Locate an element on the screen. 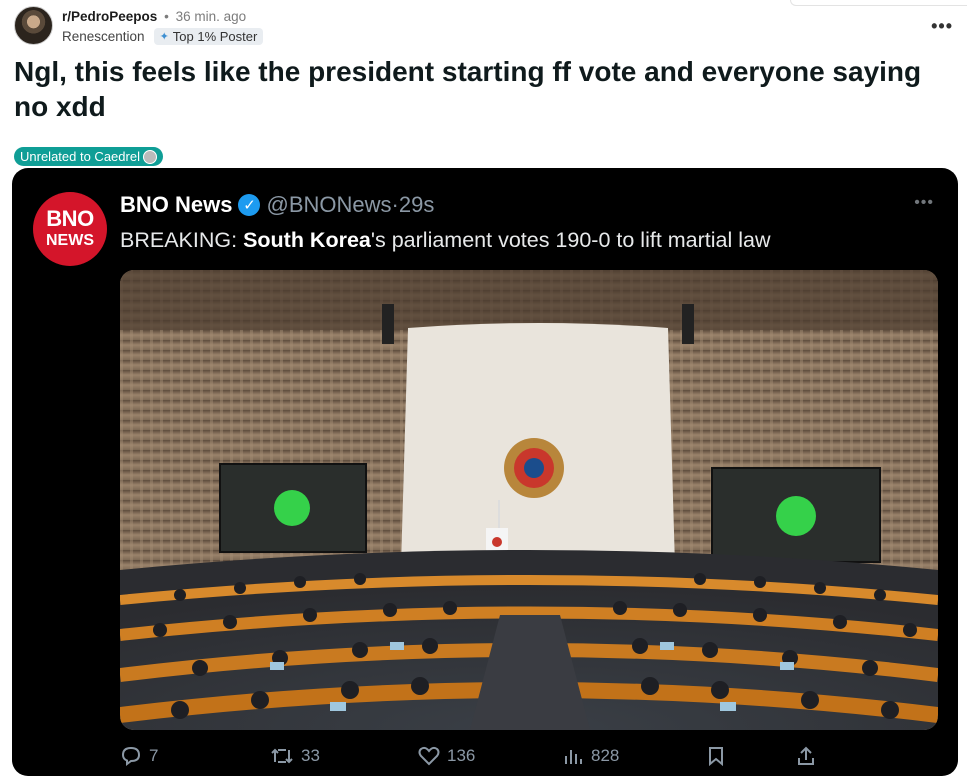 The width and height of the screenshot is (967, 782). bookmark-icon is located at coordinates (716, 756).